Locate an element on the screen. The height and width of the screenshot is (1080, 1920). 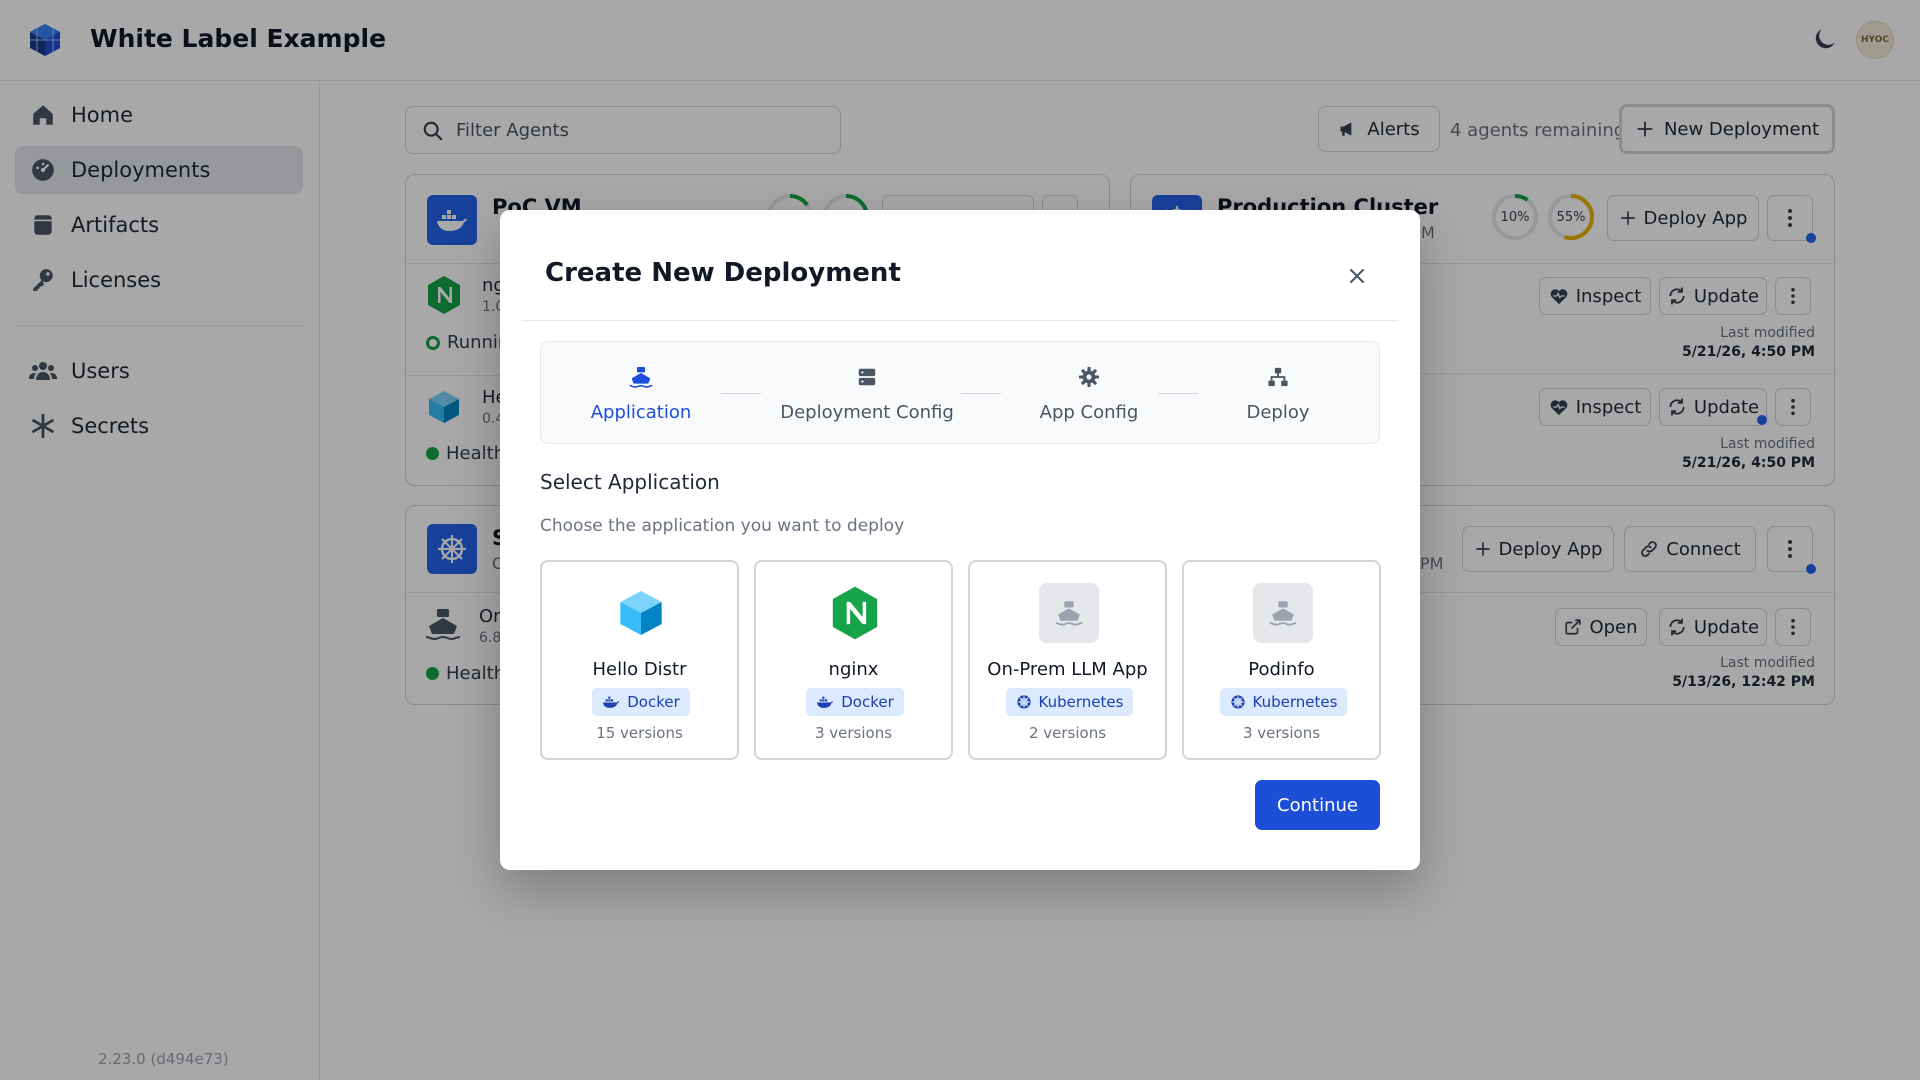
close-button is located at coordinates (1357, 276).